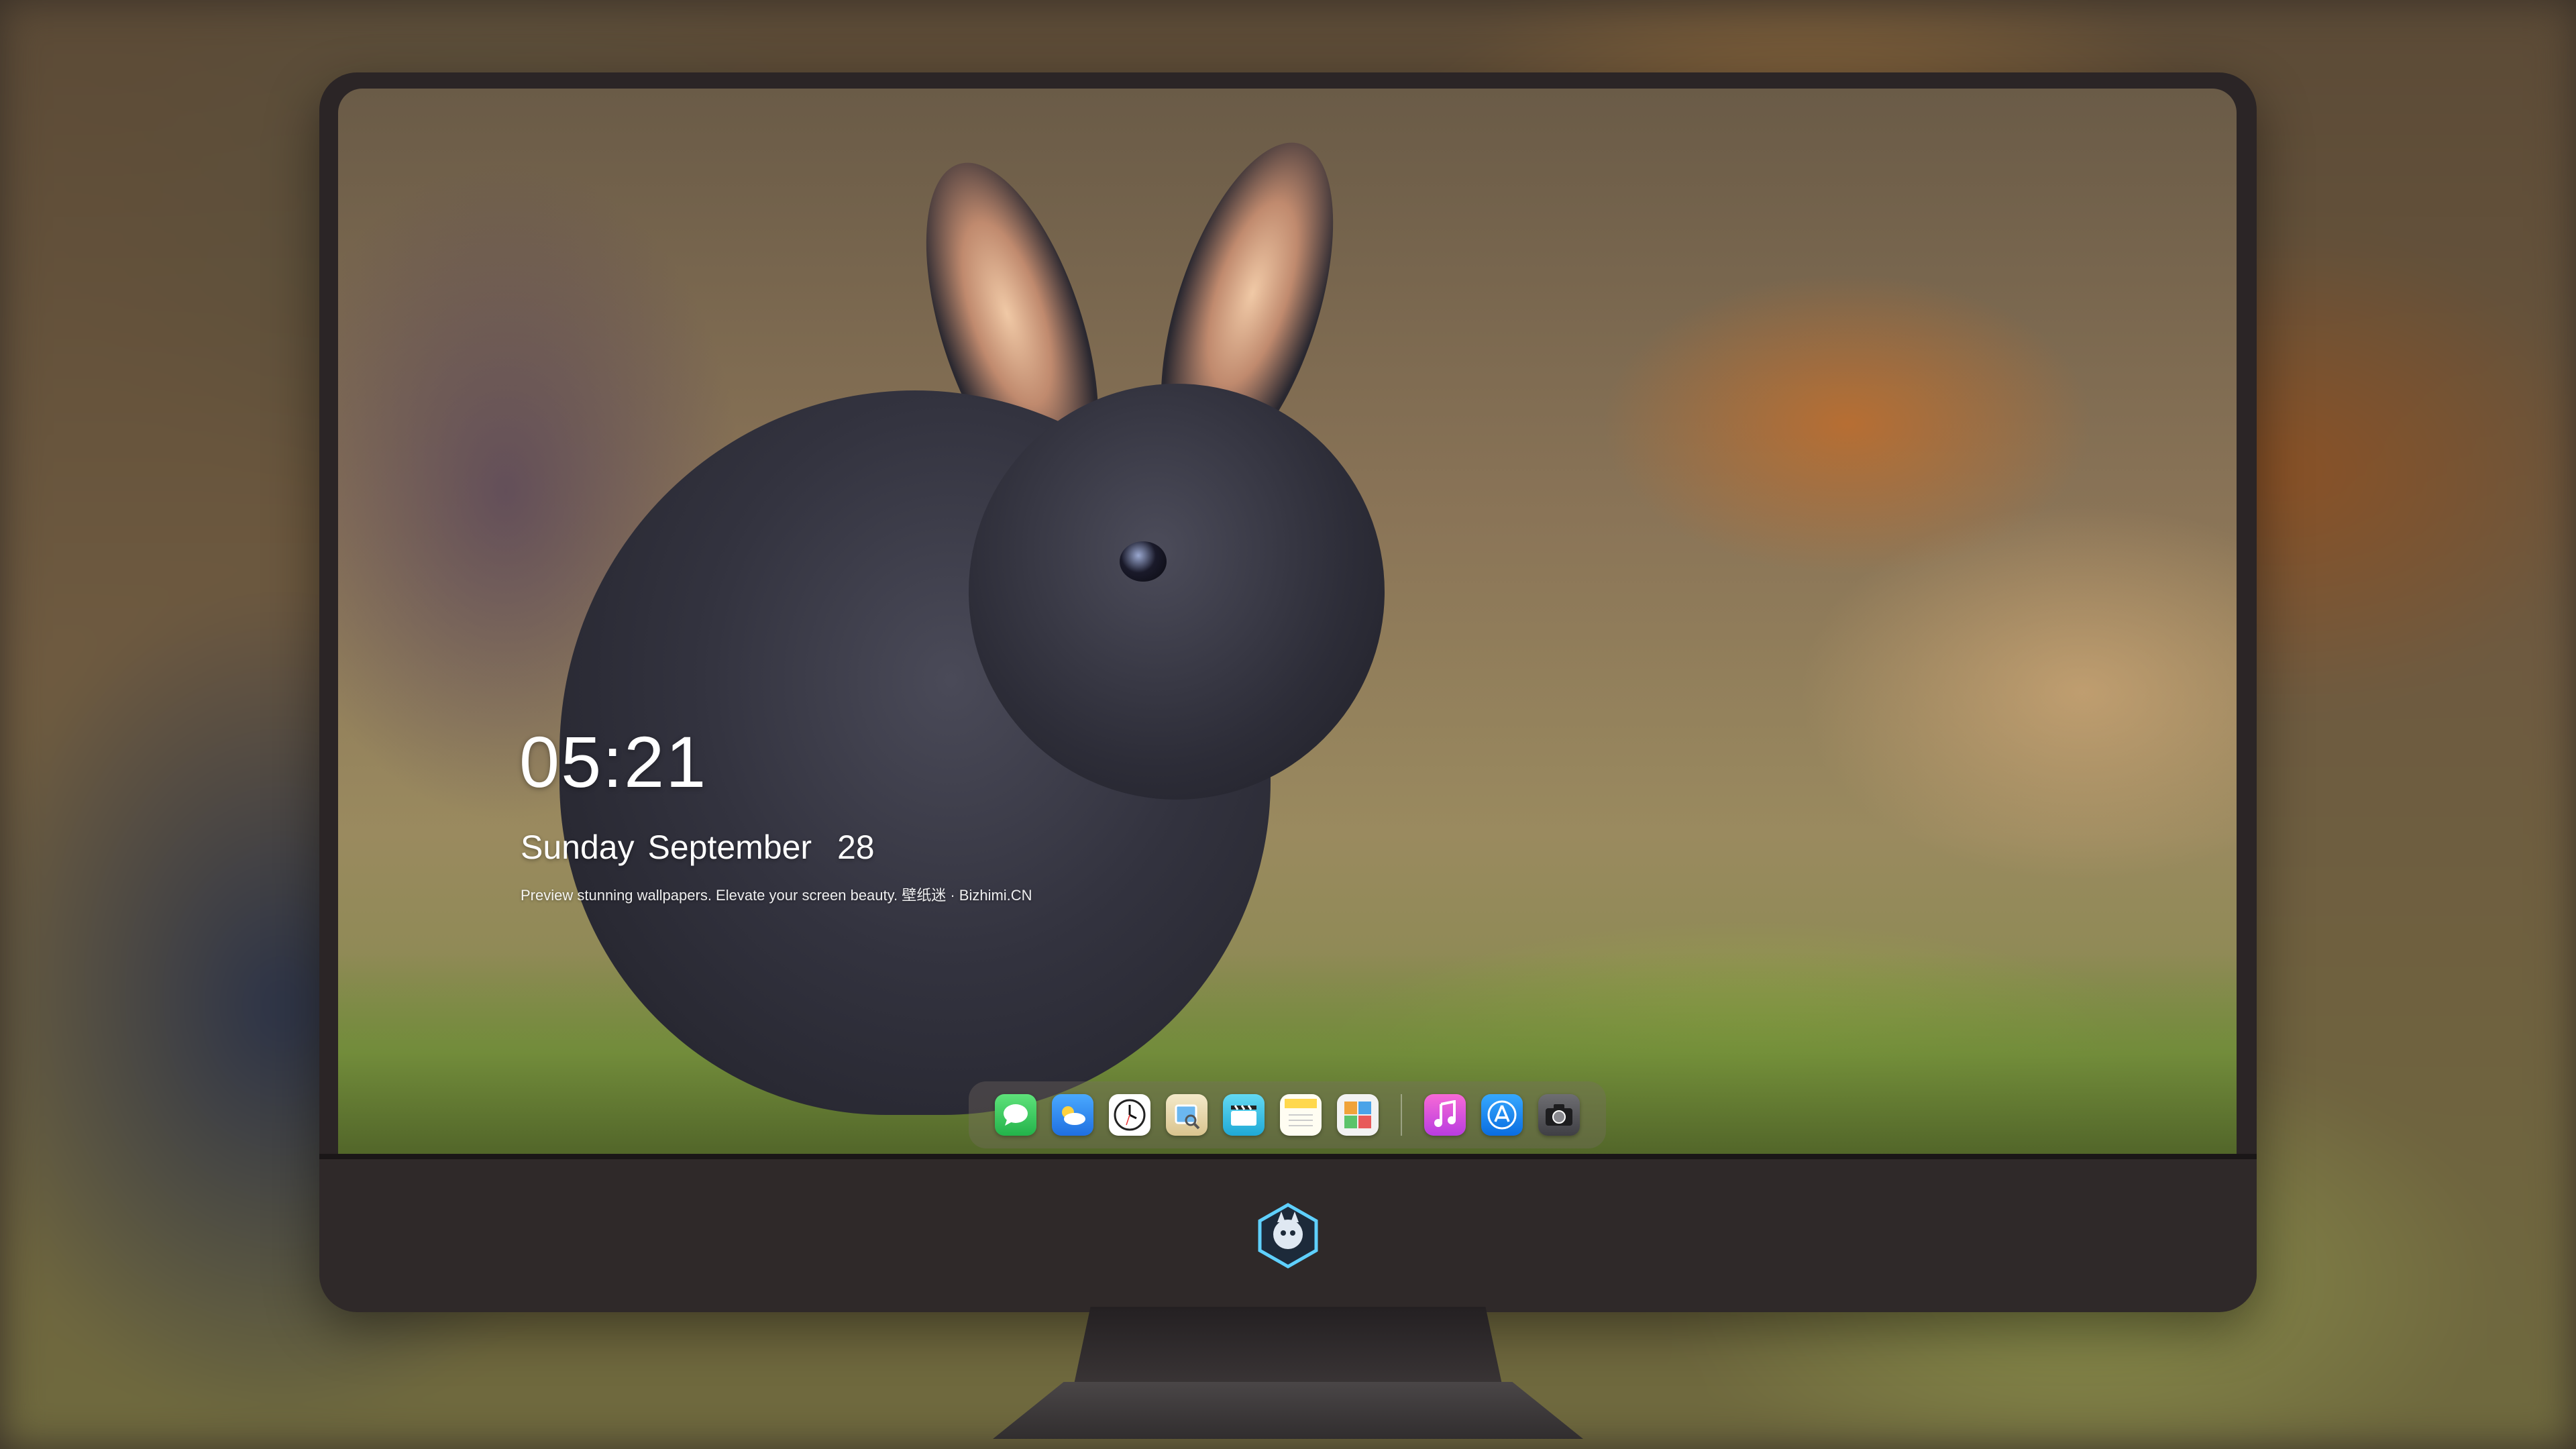 This screenshot has height=1449, width=2576. Describe the element at coordinates (1358, 1115) in the screenshot. I see `photo-booth-icon` at that location.